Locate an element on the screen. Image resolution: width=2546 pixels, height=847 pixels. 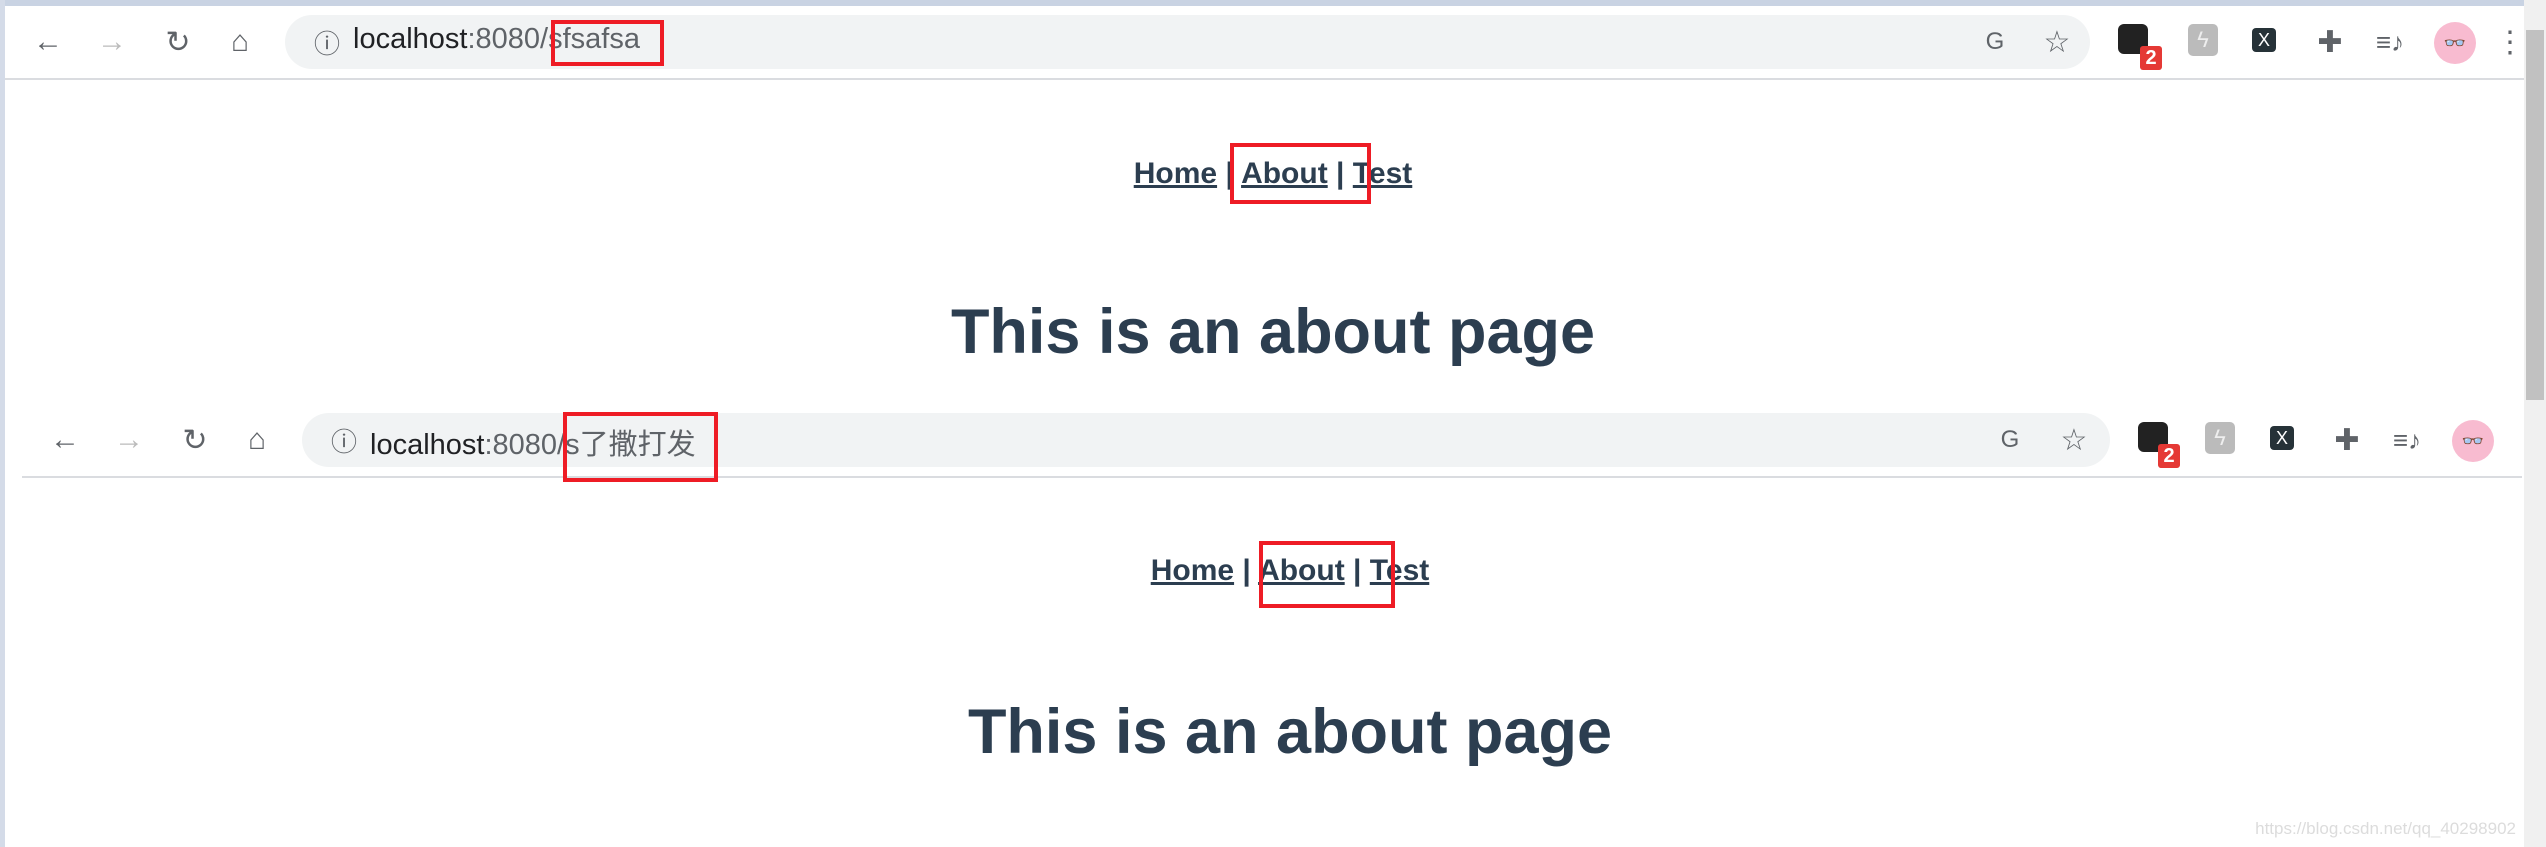
scrollbar is located at coordinates (2535, 423).